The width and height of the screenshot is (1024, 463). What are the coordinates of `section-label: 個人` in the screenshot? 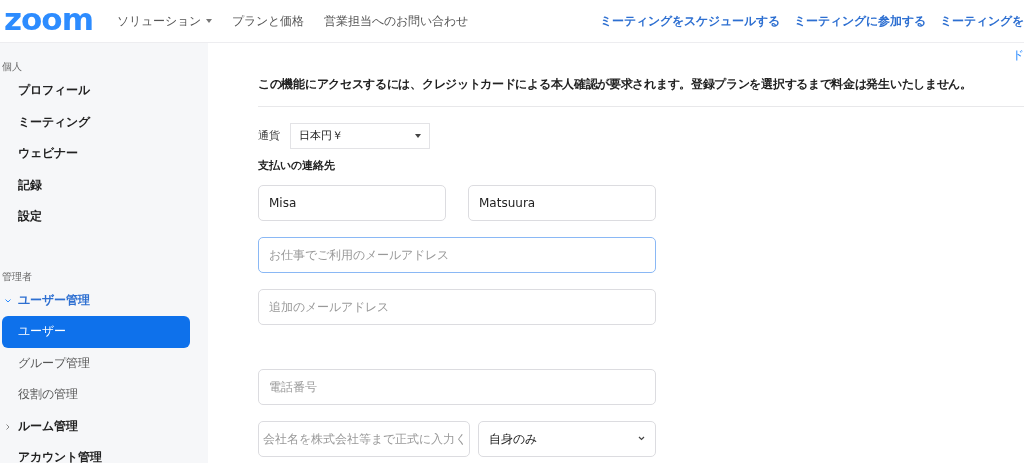 It's located at (12, 67).